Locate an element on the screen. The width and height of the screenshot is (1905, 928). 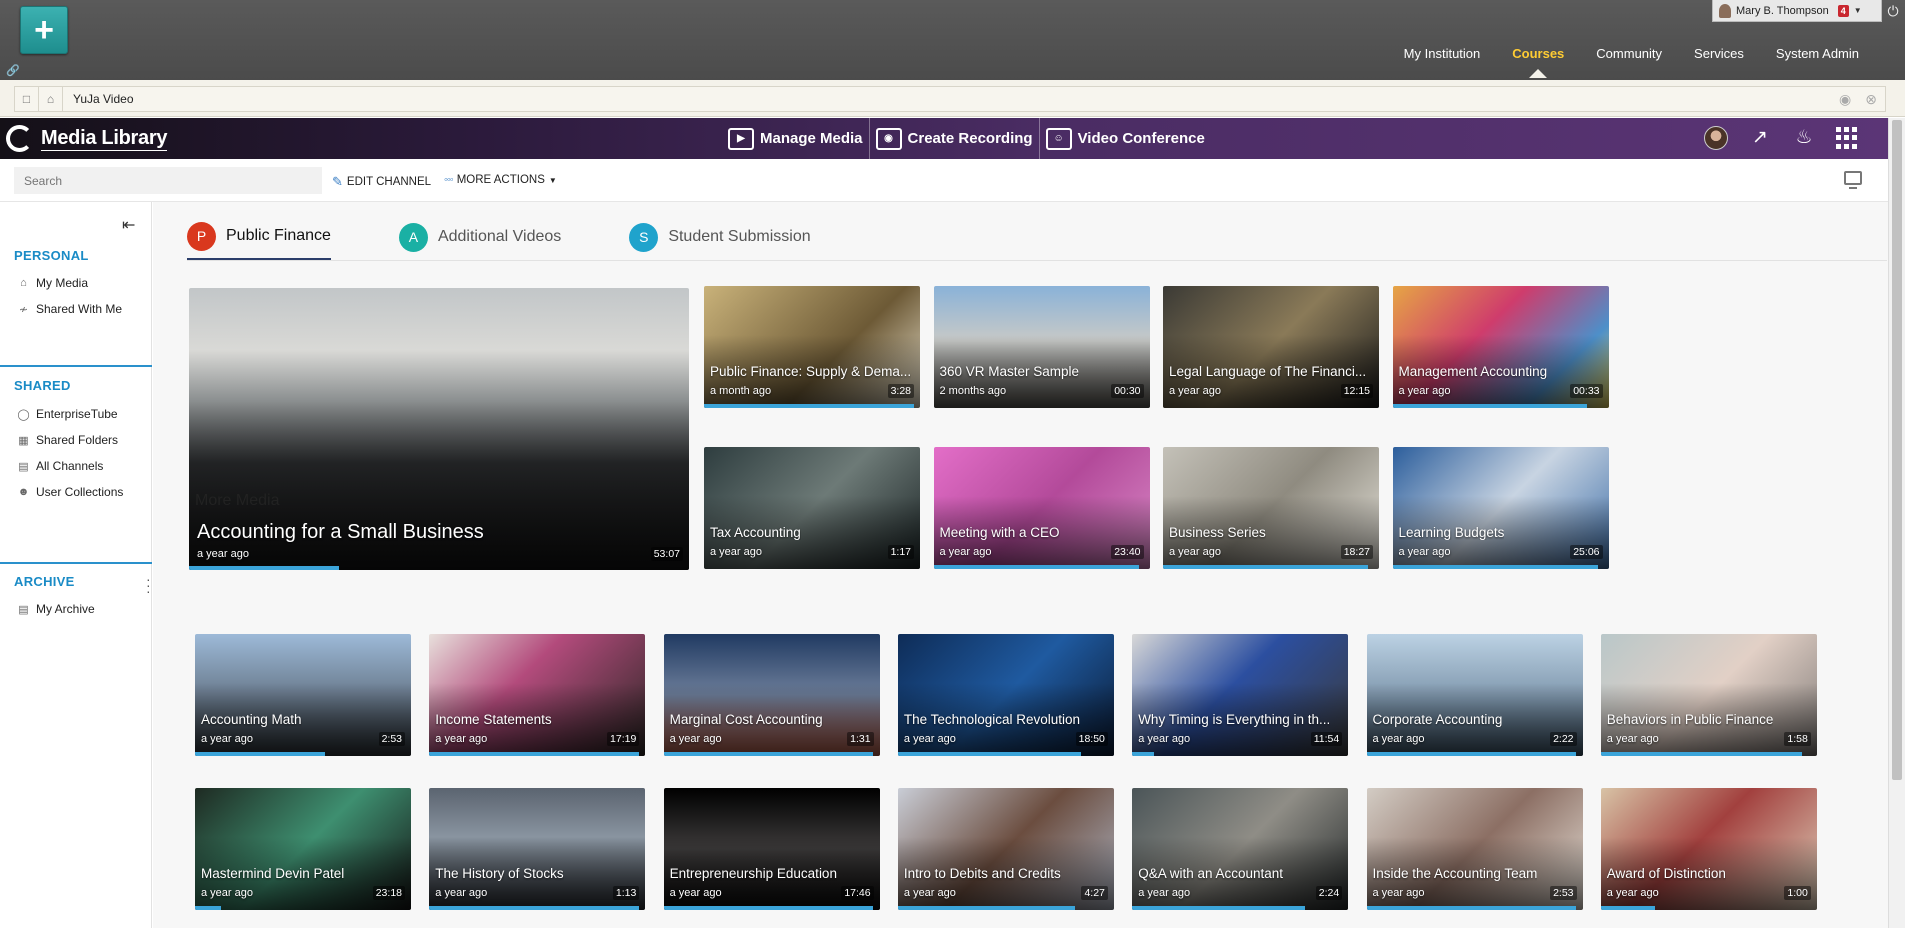
link-icon: 🔗 is located at coordinates (13, 70).